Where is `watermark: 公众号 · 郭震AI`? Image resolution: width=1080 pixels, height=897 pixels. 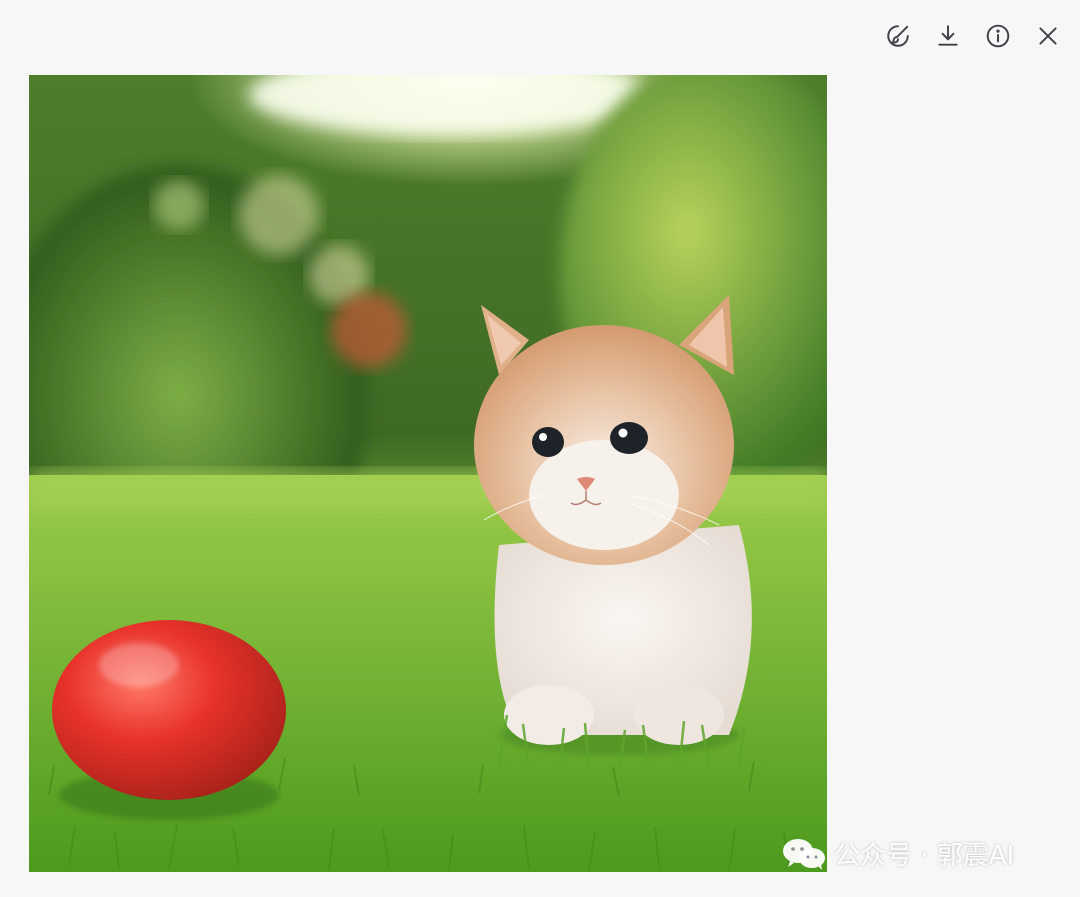 watermark: 公众号 · 郭震AI is located at coordinates (898, 853).